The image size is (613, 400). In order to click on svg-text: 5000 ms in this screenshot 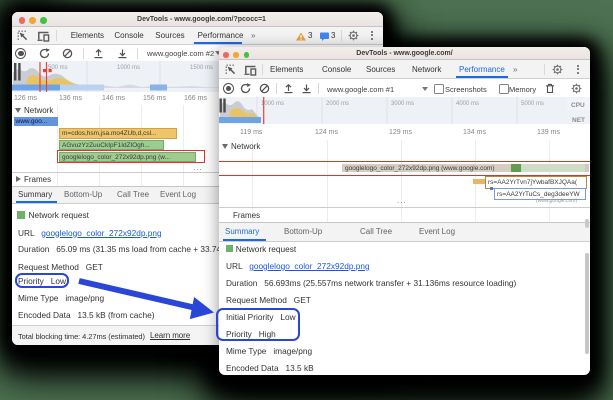, I will do `click(532, 104)`.